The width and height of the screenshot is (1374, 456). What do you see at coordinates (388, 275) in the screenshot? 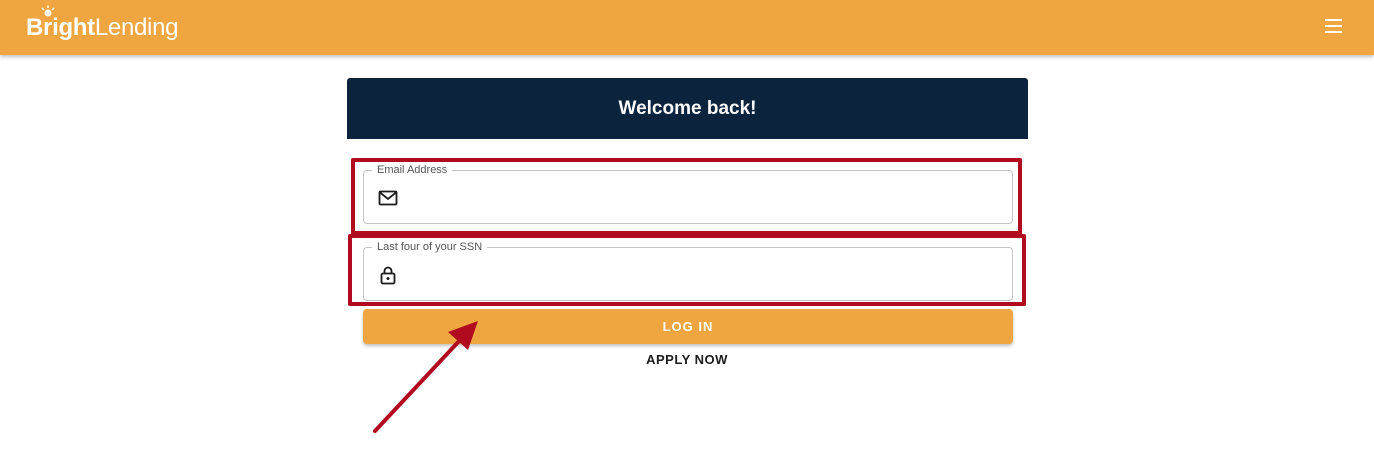
I see `lock-icon` at bounding box center [388, 275].